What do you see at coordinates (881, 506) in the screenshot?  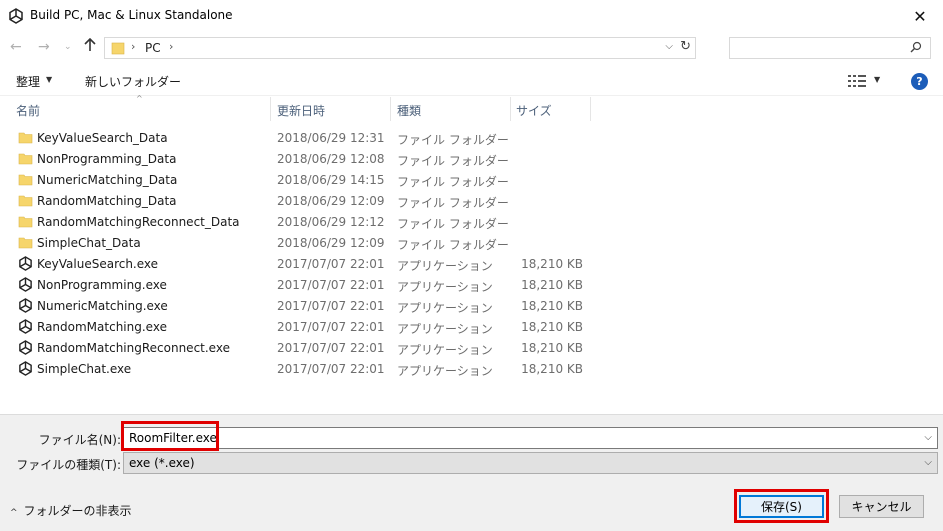 I see `cancel-button: キャンセル` at bounding box center [881, 506].